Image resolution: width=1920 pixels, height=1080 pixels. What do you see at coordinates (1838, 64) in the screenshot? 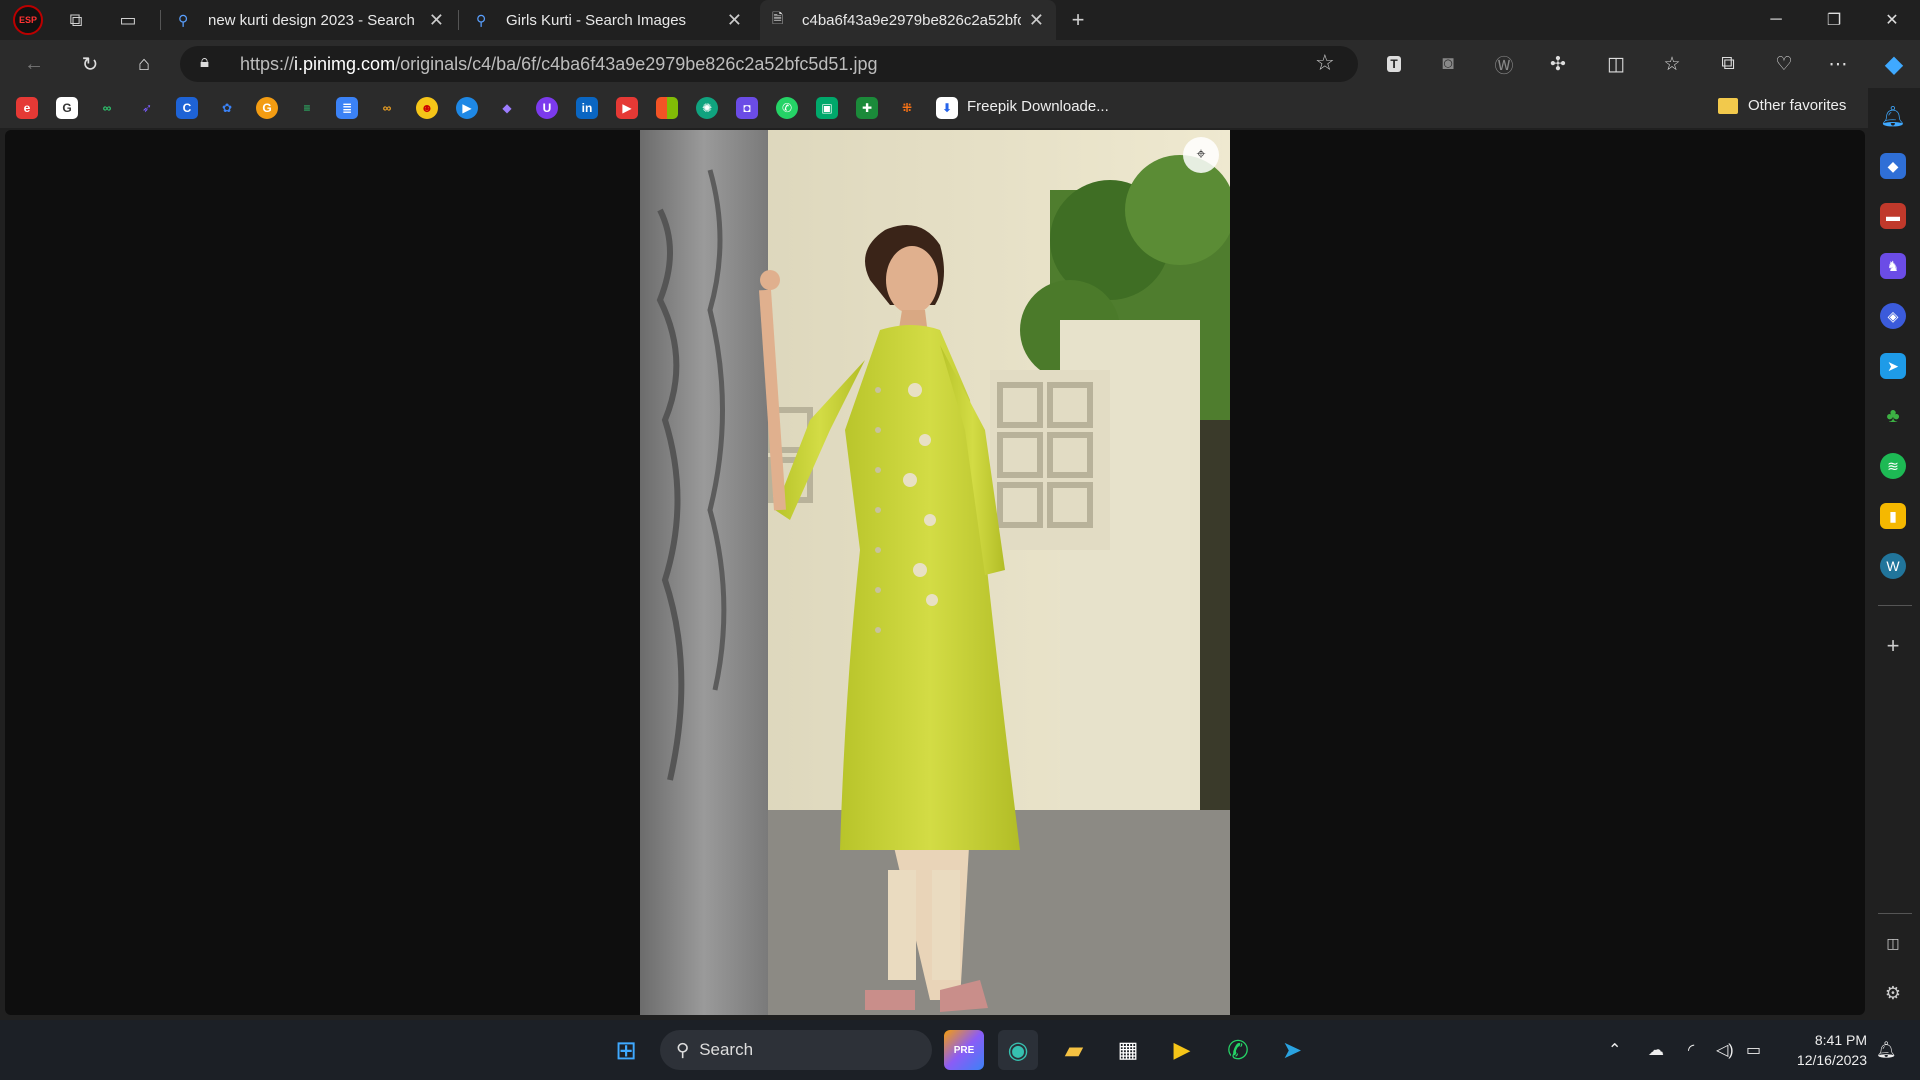
I see `more-menu-icon: ⋯` at bounding box center [1838, 64].